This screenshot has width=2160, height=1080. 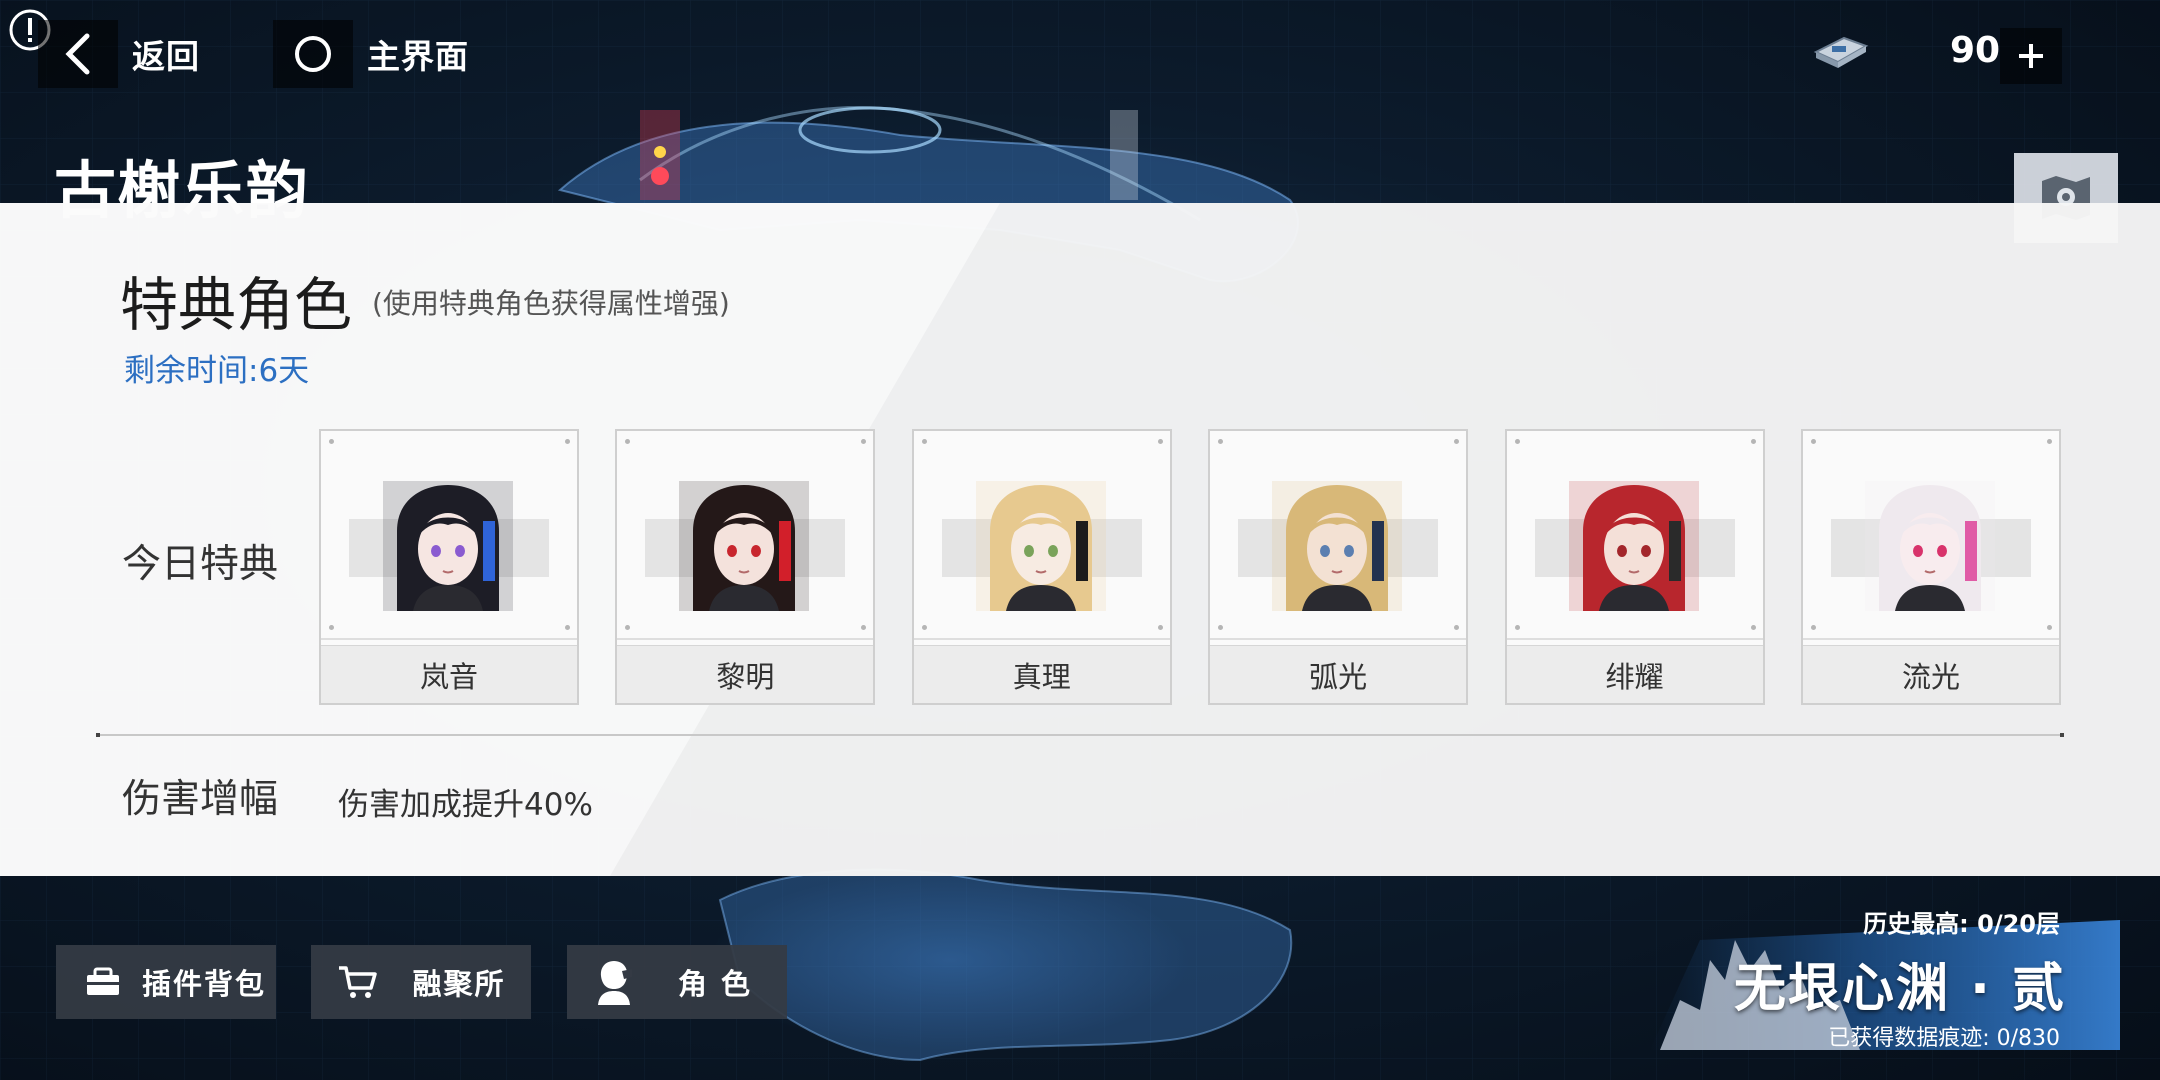 What do you see at coordinates (1975, 50) in the screenshot?
I see `currency-value: 90` at bounding box center [1975, 50].